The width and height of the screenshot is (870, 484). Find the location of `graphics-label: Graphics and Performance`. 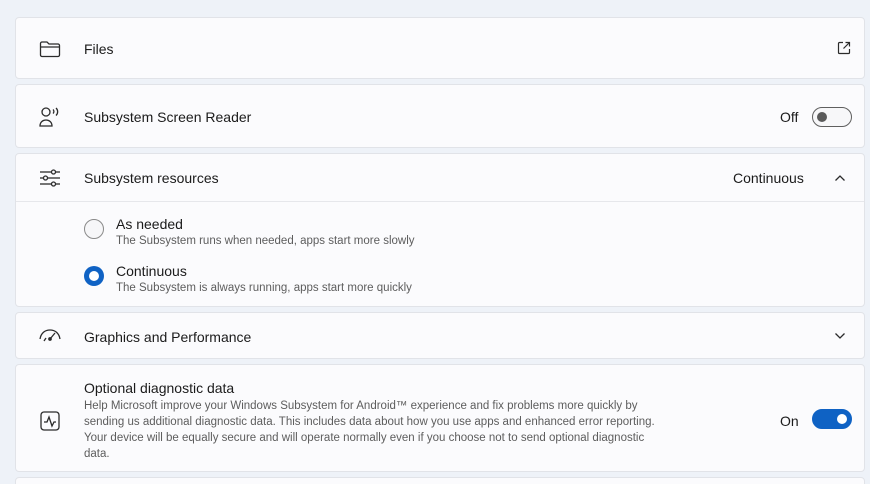

graphics-label: Graphics and Performance is located at coordinates (168, 337).